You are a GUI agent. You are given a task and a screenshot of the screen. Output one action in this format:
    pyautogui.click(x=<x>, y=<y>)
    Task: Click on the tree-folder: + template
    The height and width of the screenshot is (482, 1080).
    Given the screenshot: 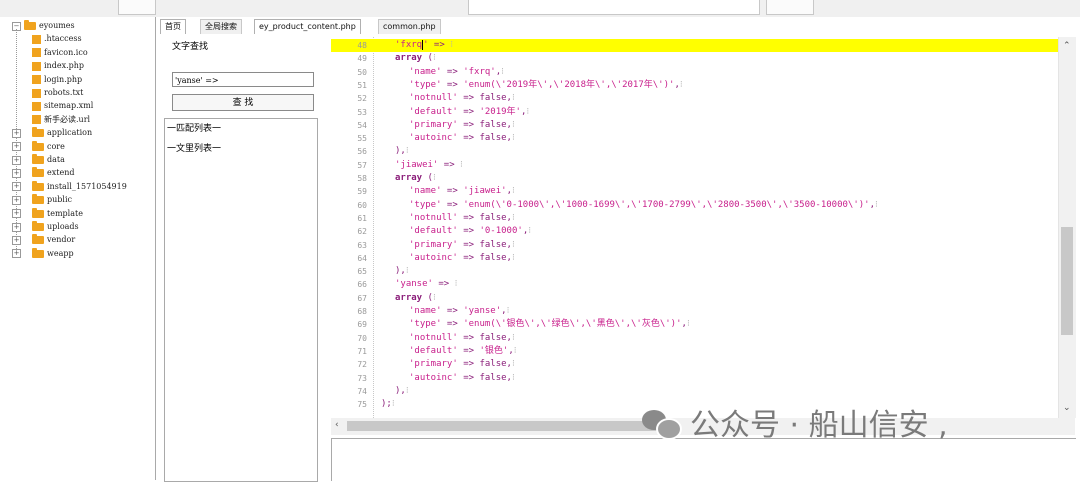 What is the action you would take?
    pyautogui.click(x=47, y=213)
    